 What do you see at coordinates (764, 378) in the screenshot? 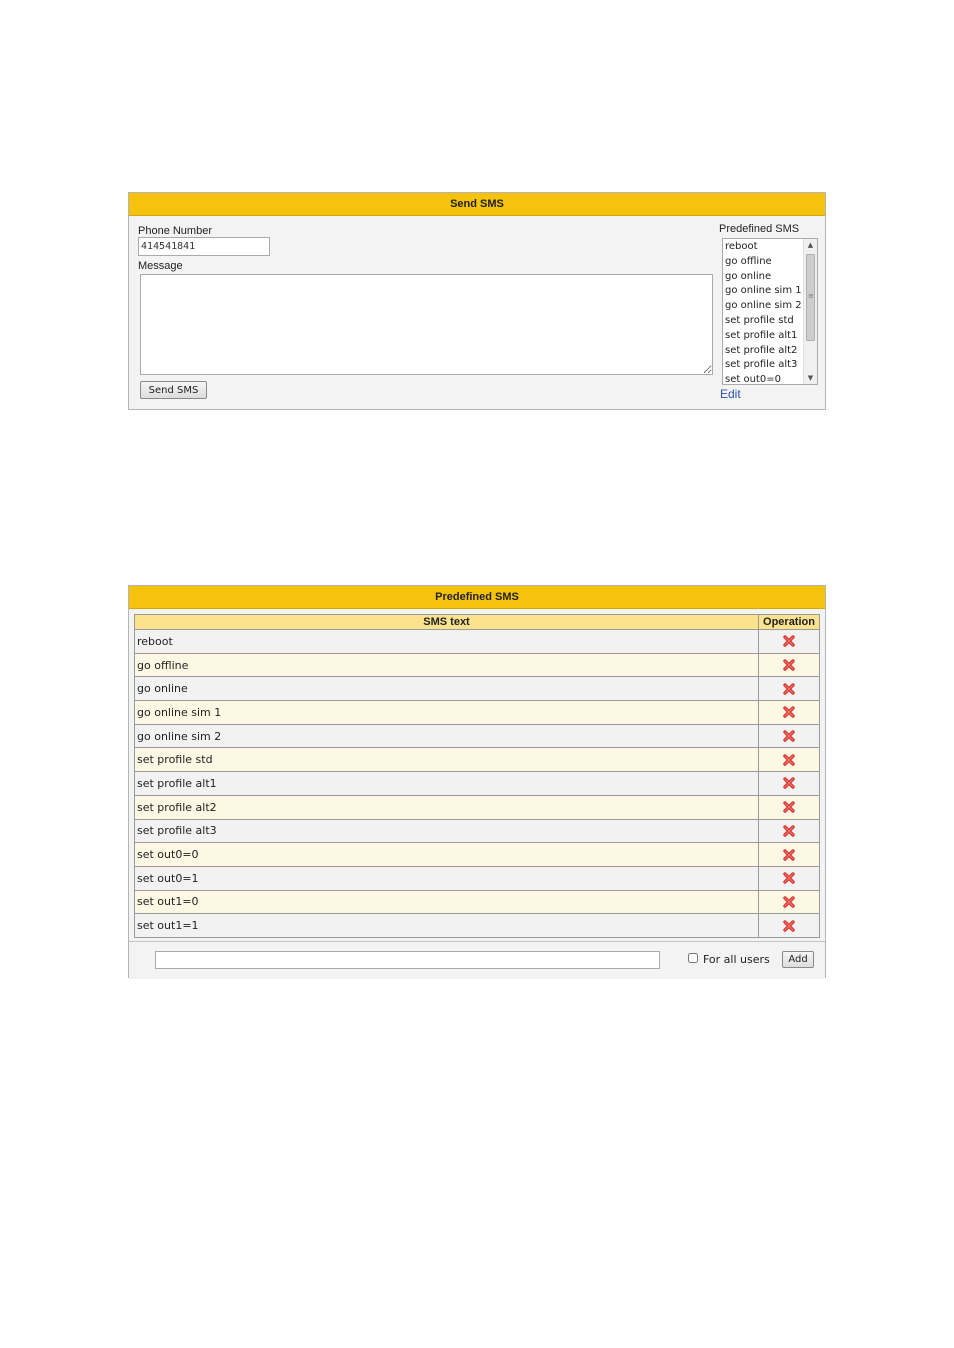
I see `listbox-option: set out0=0` at bounding box center [764, 378].